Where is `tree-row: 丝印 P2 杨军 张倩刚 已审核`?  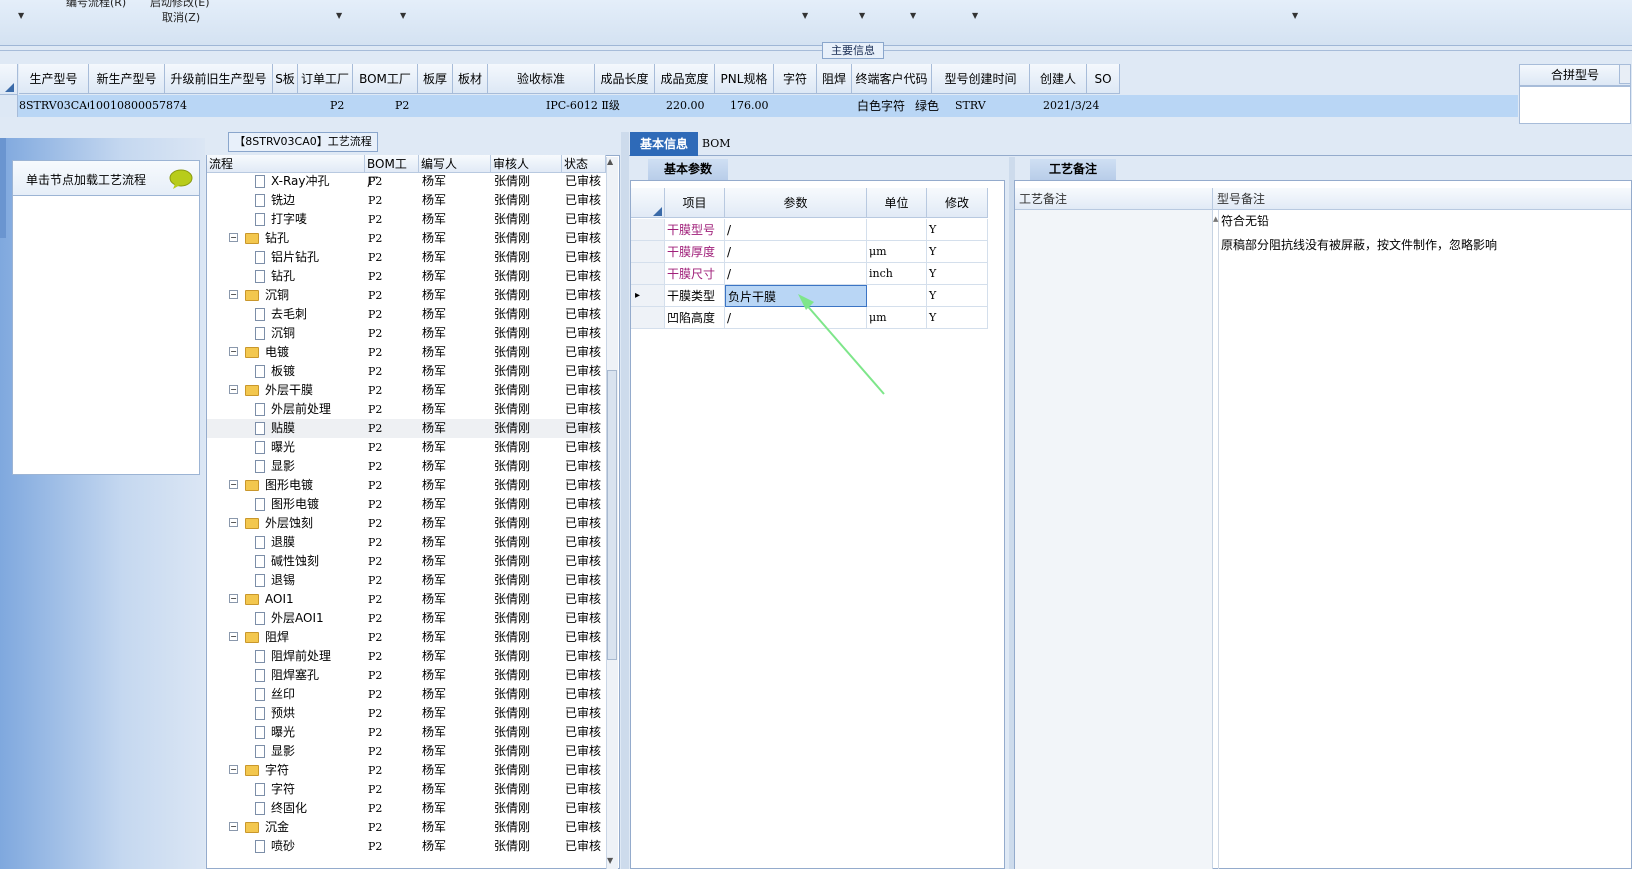 tree-row: 丝印 P2 杨军 张倩刚 已审核 is located at coordinates (404, 694).